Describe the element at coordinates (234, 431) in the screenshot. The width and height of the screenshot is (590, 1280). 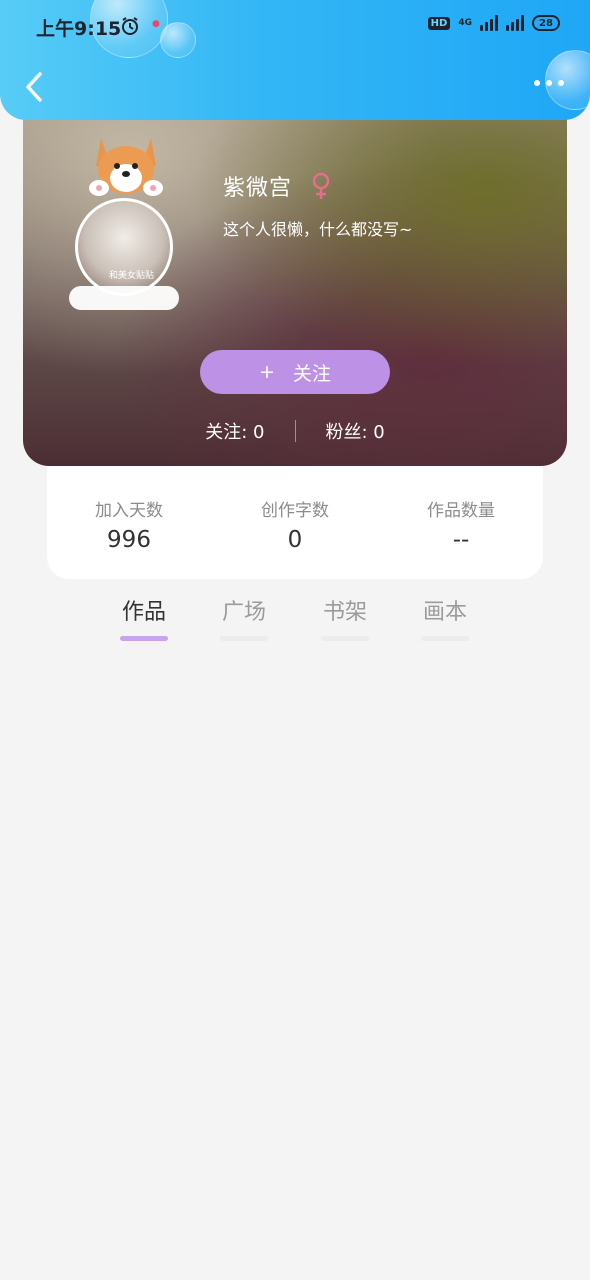
I see `following-count: 关注: 0` at that location.